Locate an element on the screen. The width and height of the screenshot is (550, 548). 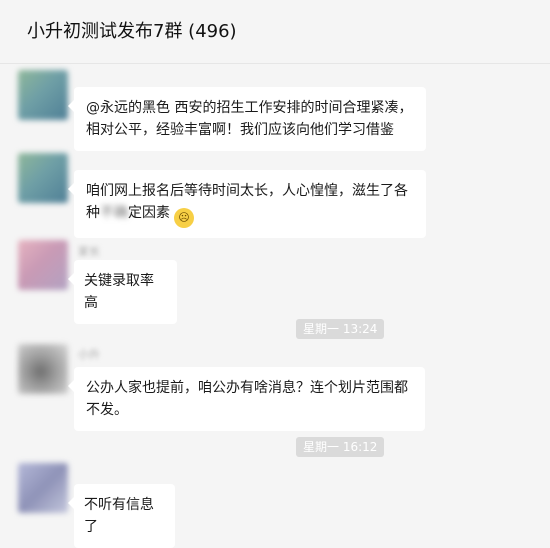
sender-name: 小升 is located at coordinates (89, 354).